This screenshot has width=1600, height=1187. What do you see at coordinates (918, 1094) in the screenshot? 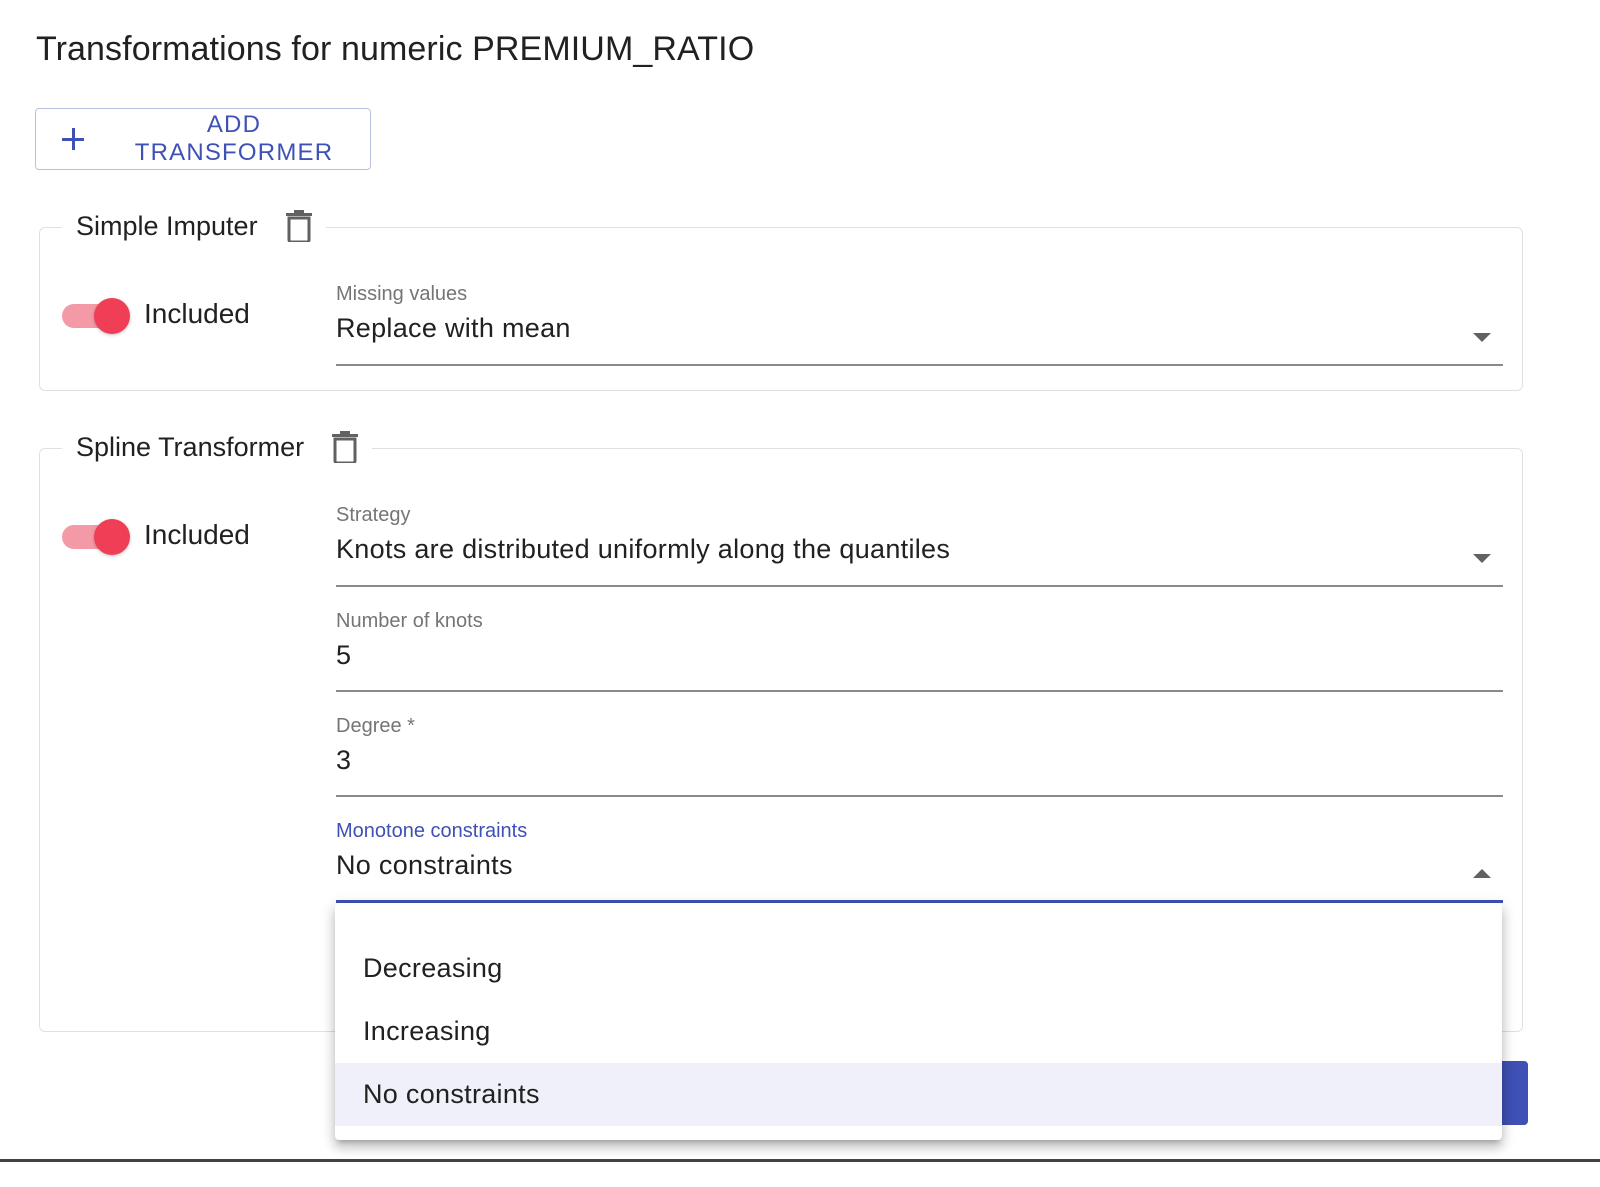
I see `option-no-constraints: No constraints` at bounding box center [918, 1094].